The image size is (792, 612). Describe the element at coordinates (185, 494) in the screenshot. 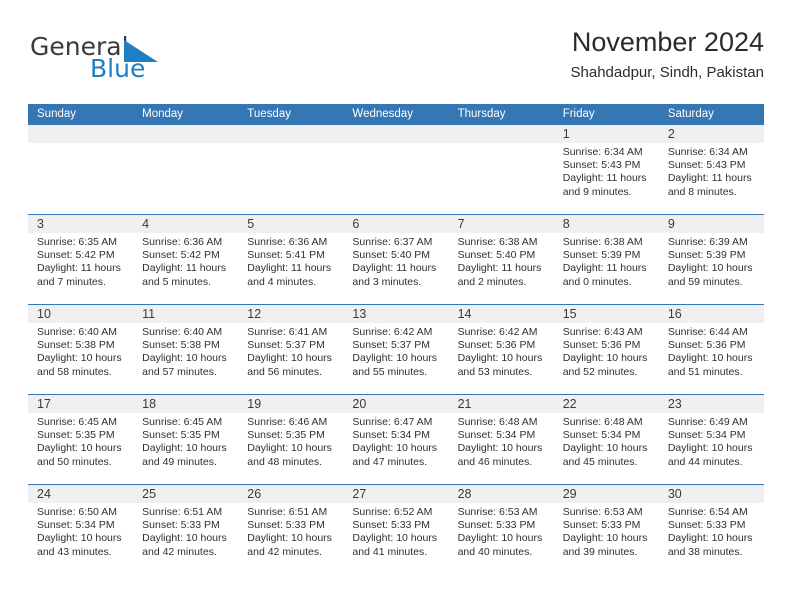

I see `day-number: 25` at that location.